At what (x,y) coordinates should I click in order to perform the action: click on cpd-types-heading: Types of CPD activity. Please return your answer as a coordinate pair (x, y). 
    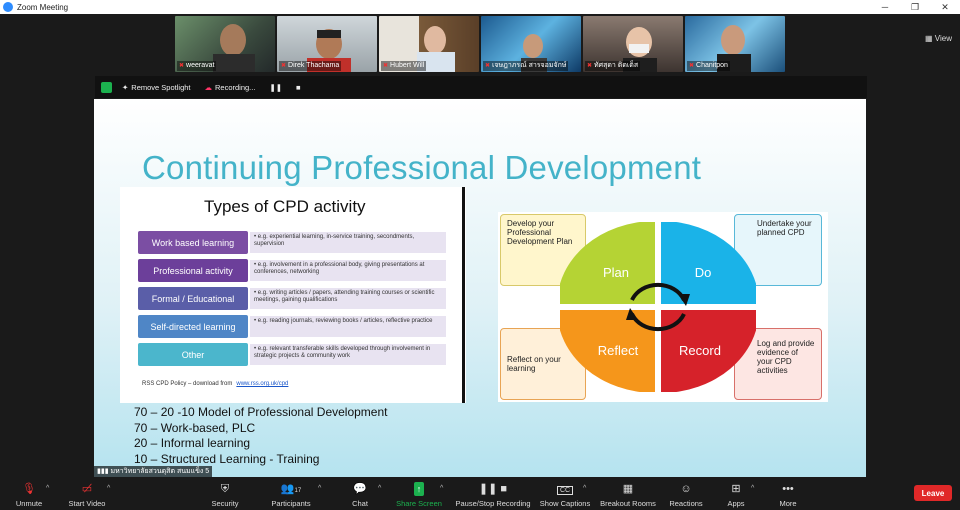
    Looking at the image, I should click on (285, 206).